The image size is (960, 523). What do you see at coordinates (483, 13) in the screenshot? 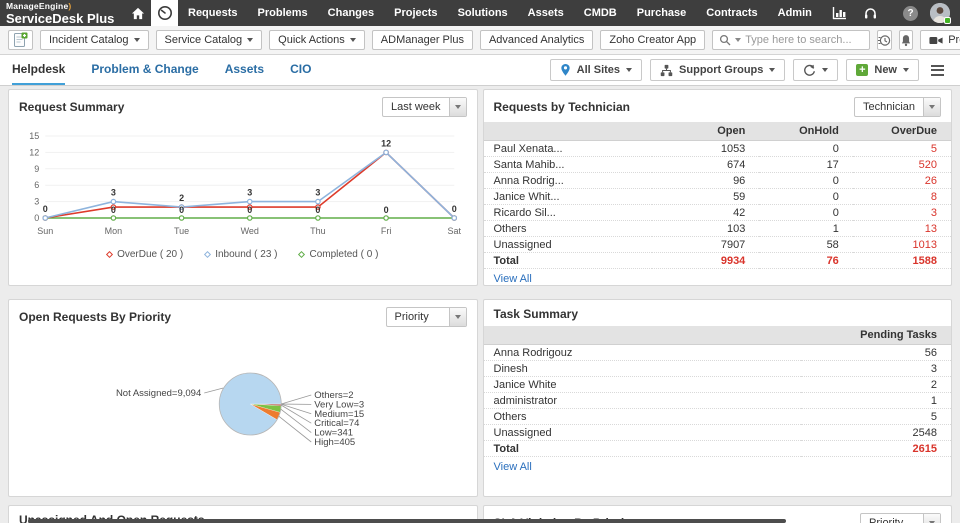
I see `nav-item-solutions: Solutions` at bounding box center [483, 13].